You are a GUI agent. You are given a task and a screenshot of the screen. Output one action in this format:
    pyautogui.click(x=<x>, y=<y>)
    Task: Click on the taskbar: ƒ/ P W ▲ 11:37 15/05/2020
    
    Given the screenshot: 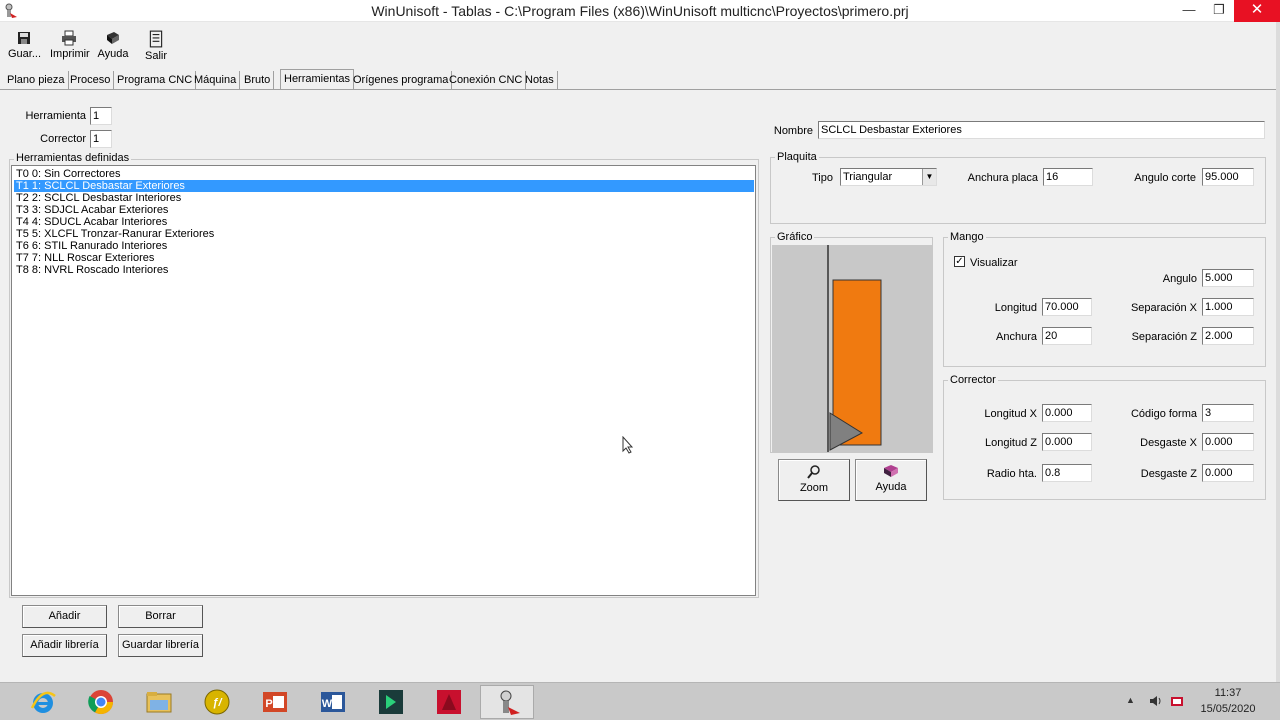 What is the action you would take?
    pyautogui.click(x=640, y=701)
    